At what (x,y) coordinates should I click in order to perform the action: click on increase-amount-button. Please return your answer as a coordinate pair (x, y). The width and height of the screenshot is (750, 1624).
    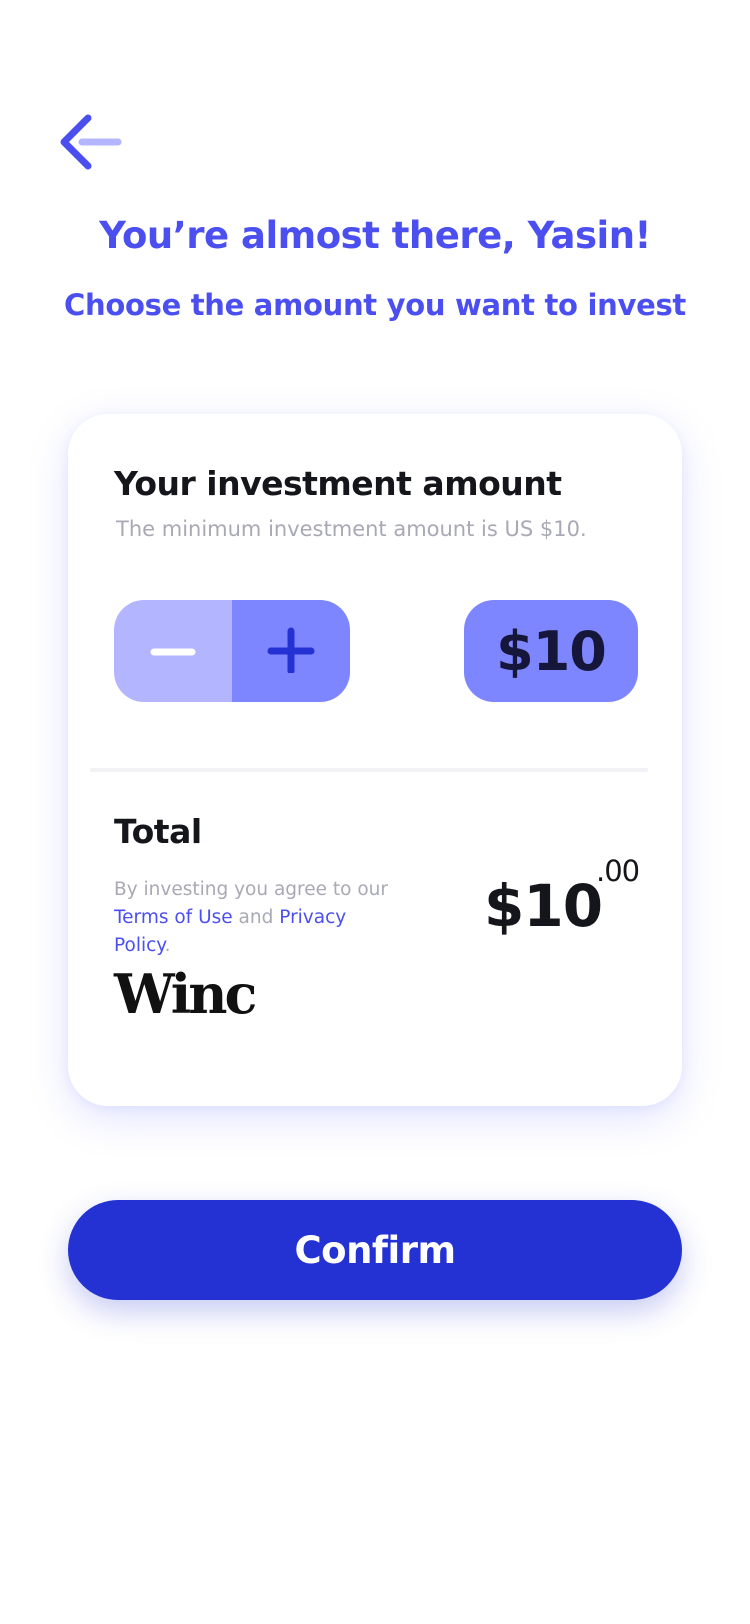
    Looking at the image, I should click on (291, 651).